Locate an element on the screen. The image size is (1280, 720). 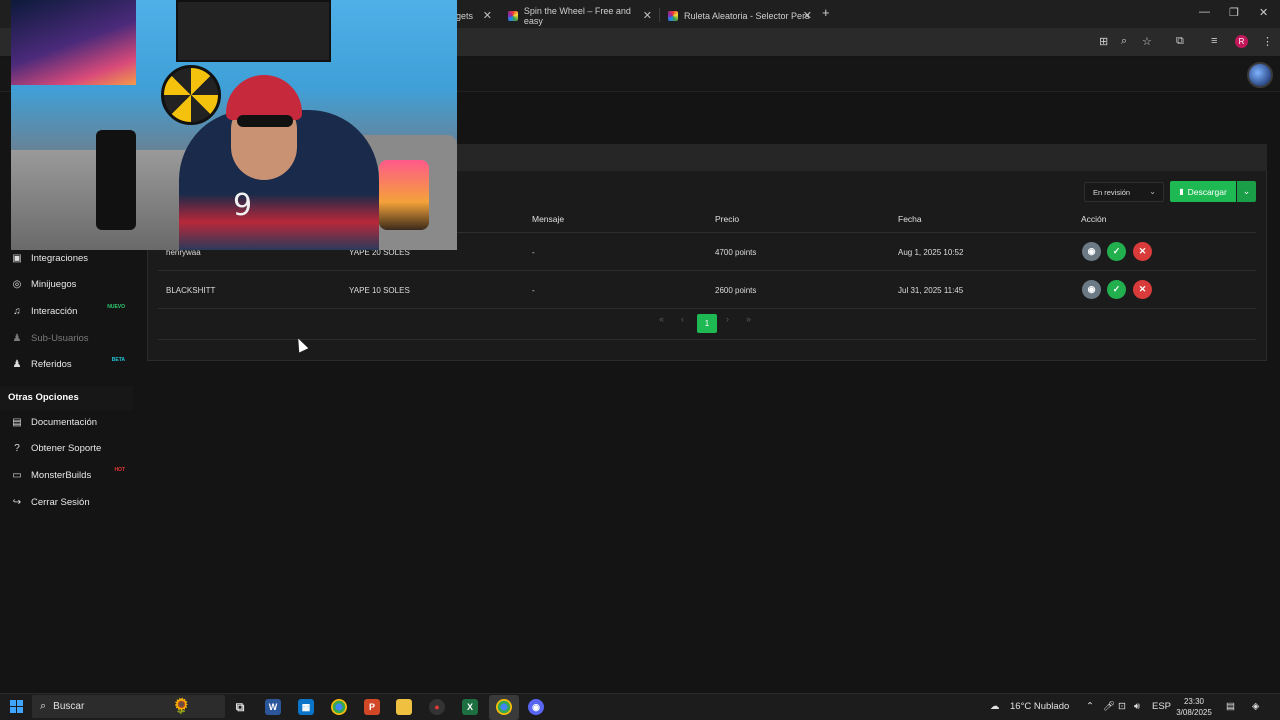
webcam-person-cap is located at coordinates (264, 97).